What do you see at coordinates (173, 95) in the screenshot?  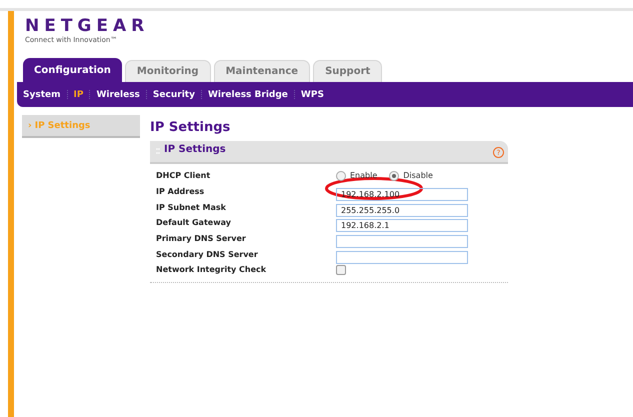 I see `sub-navigation-link: Security` at bounding box center [173, 95].